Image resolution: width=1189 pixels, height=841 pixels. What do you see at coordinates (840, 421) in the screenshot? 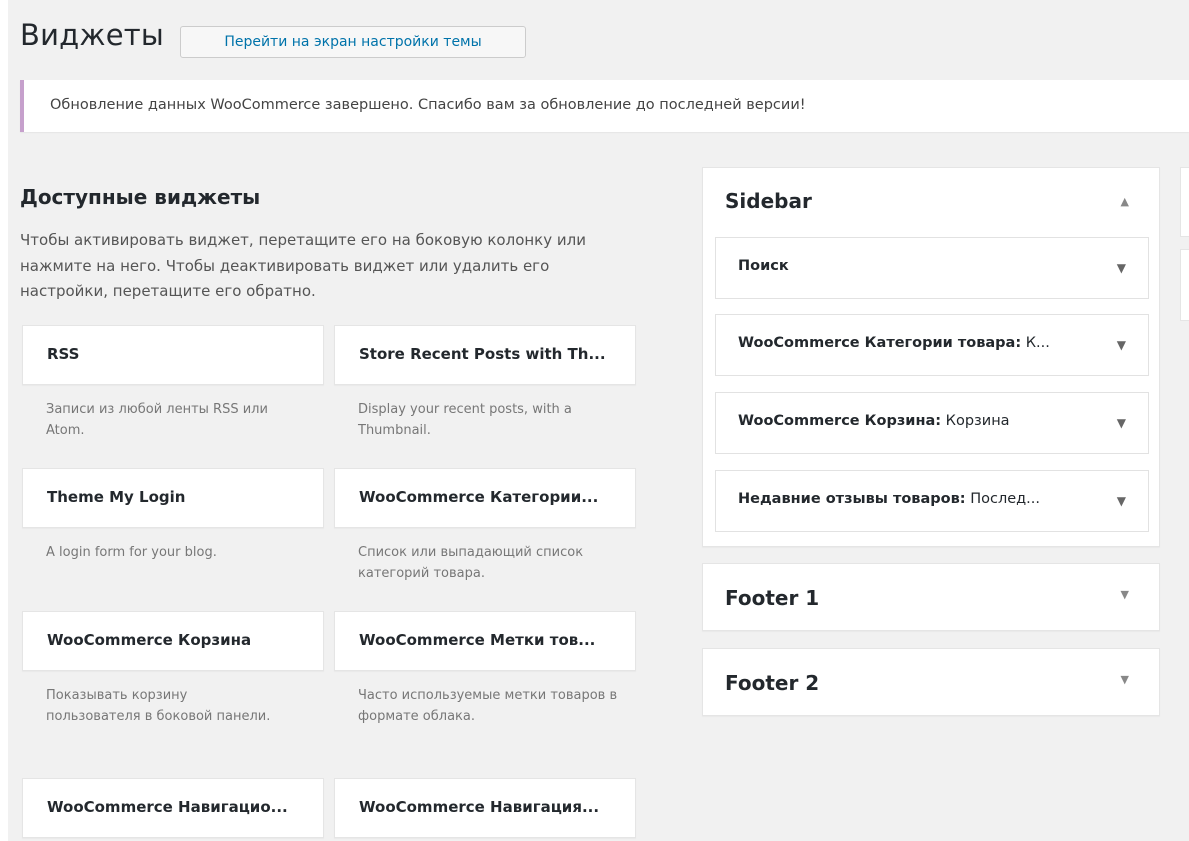
I see `widget-name: WooCommerce Корзина:` at bounding box center [840, 421].